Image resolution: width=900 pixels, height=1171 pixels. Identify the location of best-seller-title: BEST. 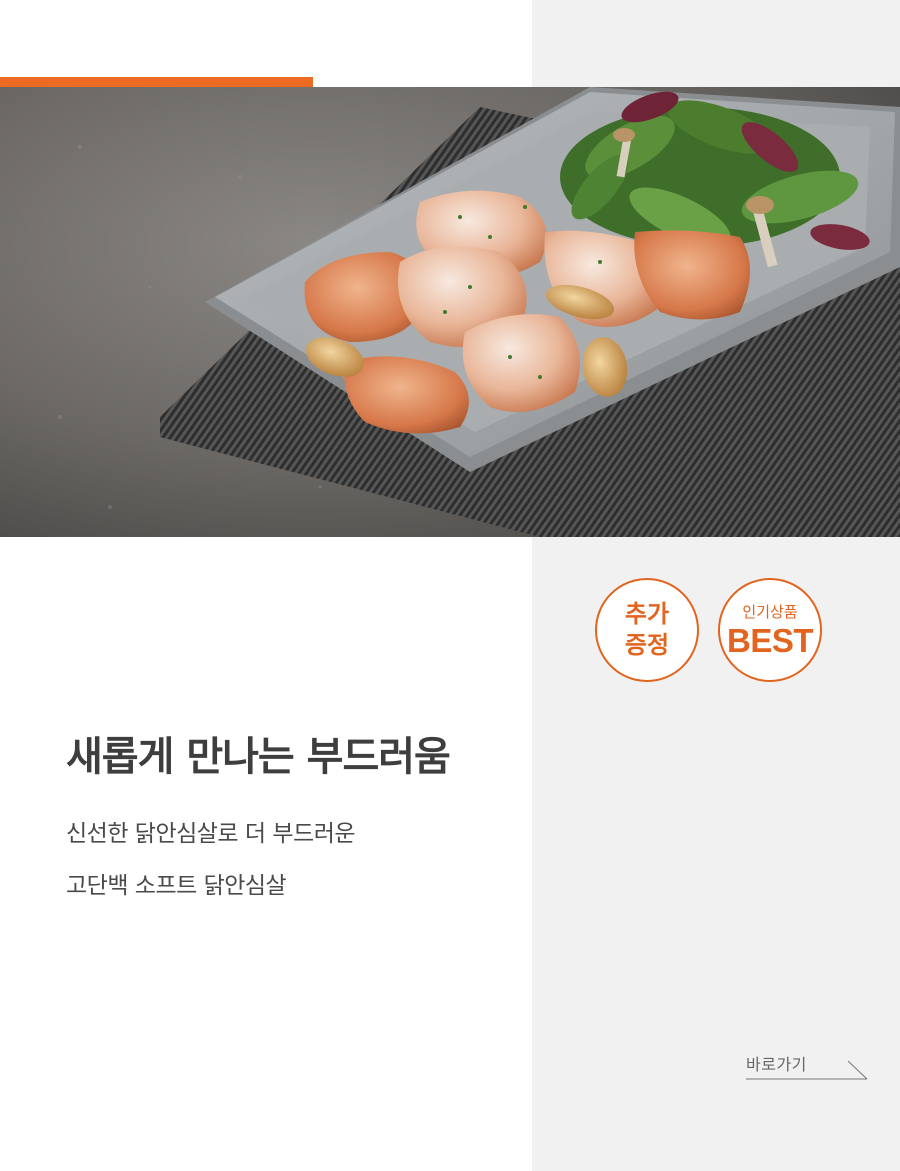
(770, 640).